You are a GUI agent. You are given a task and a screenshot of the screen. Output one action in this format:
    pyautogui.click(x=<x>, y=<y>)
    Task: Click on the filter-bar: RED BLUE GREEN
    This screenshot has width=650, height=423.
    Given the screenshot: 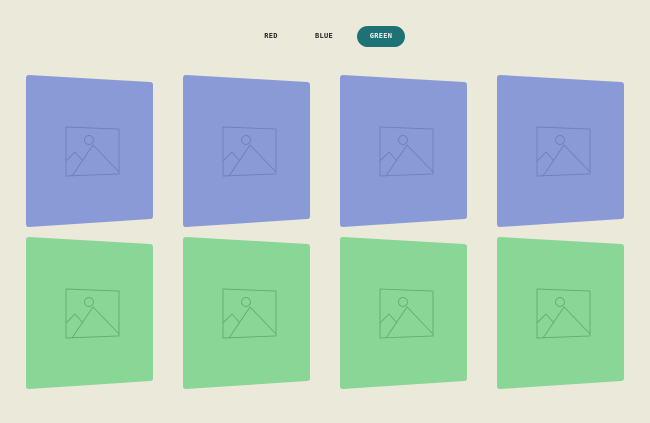 What is the action you would take?
    pyautogui.click(x=325, y=36)
    